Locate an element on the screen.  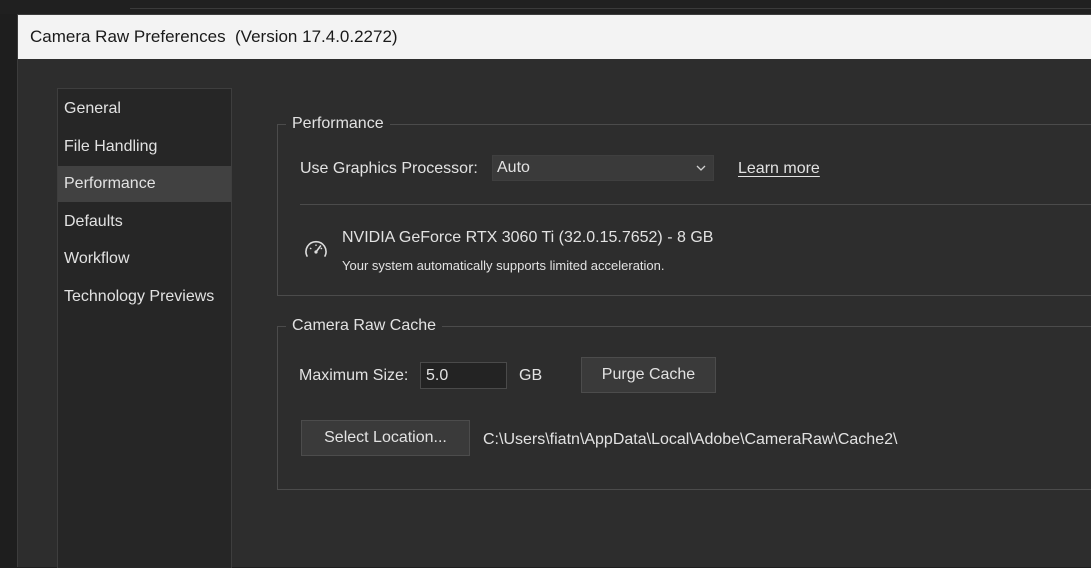
sidebar-item-defaults: Defaults is located at coordinates (144, 222).